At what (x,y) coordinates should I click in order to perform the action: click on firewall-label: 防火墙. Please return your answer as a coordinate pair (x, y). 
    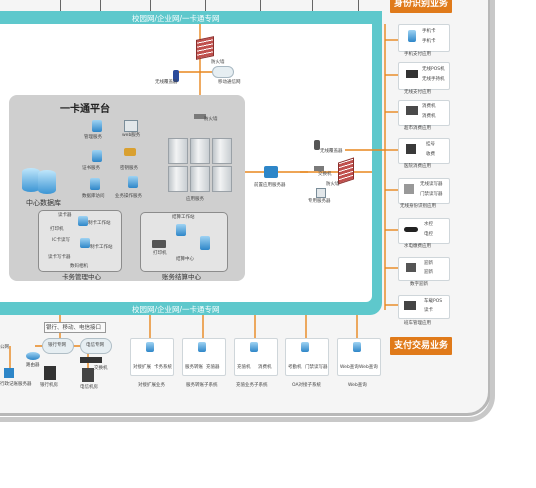
    Looking at the image, I should click on (218, 62).